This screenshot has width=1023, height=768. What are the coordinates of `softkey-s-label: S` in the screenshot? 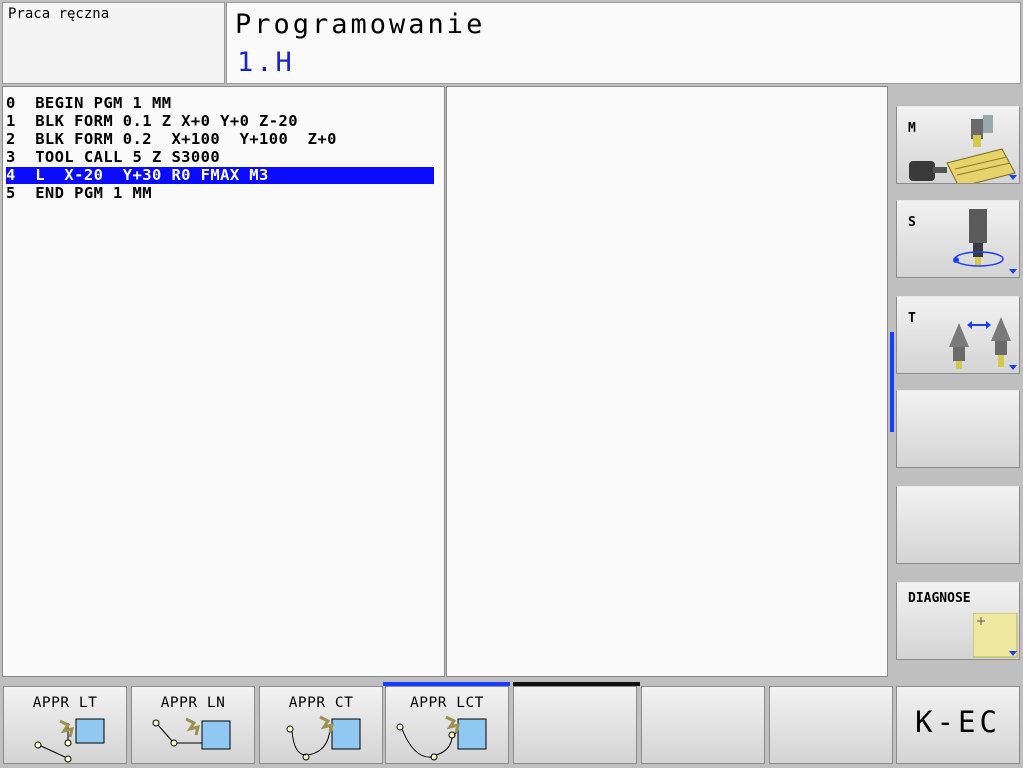 It's located at (912, 222).